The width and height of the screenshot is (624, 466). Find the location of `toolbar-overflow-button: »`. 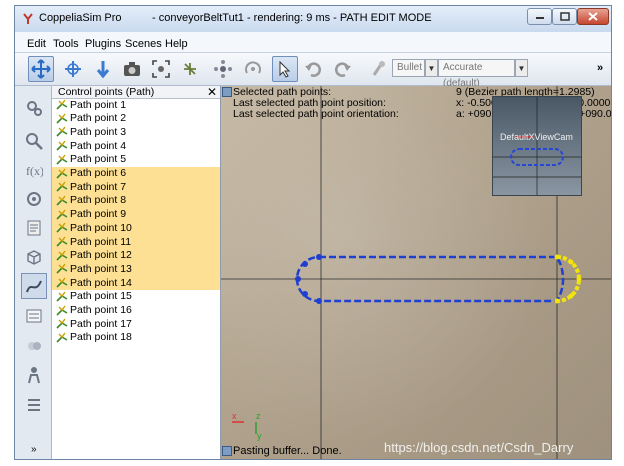

toolbar-overflow-button: » is located at coordinates (600, 68).